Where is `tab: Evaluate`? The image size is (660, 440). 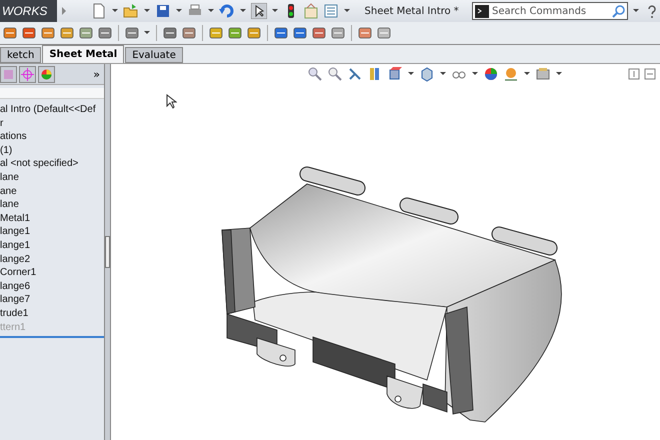 tab: Evaluate is located at coordinates (154, 55).